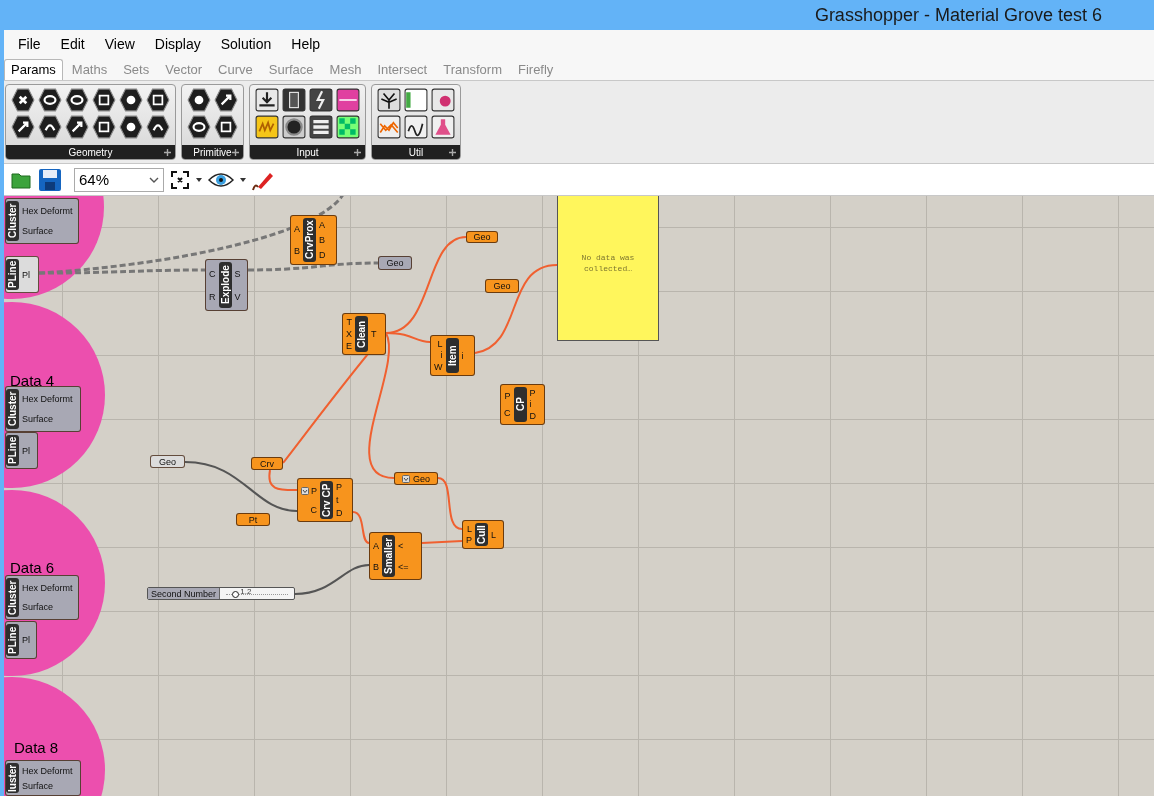 Image resolution: width=1154 pixels, height=796 pixels. Describe the element at coordinates (403, 566) in the screenshot. I see `port-label: <=` at that location.